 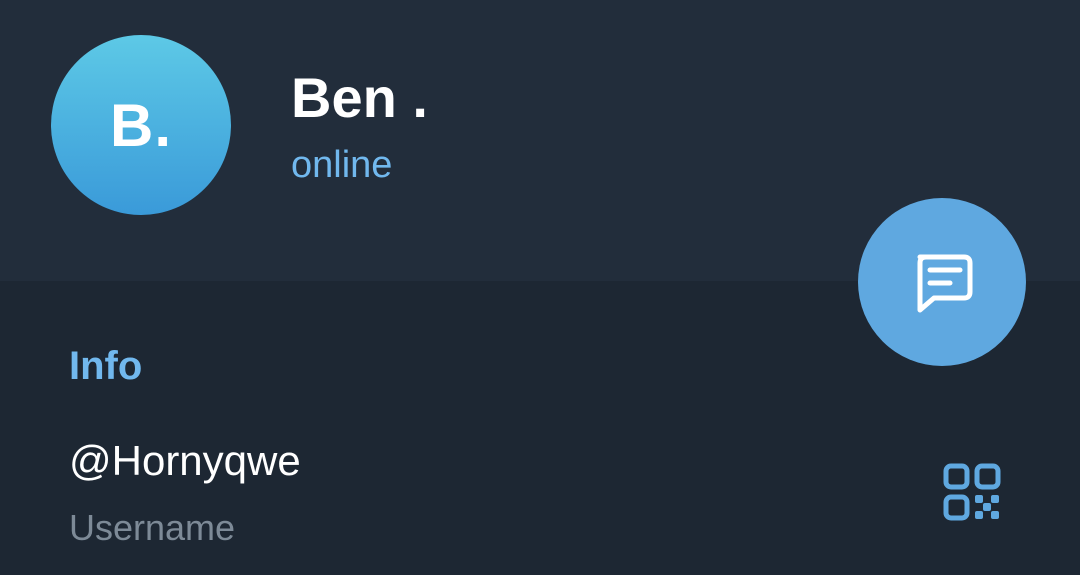 What do you see at coordinates (359, 97) in the screenshot?
I see `profile-name: Ben .` at bounding box center [359, 97].